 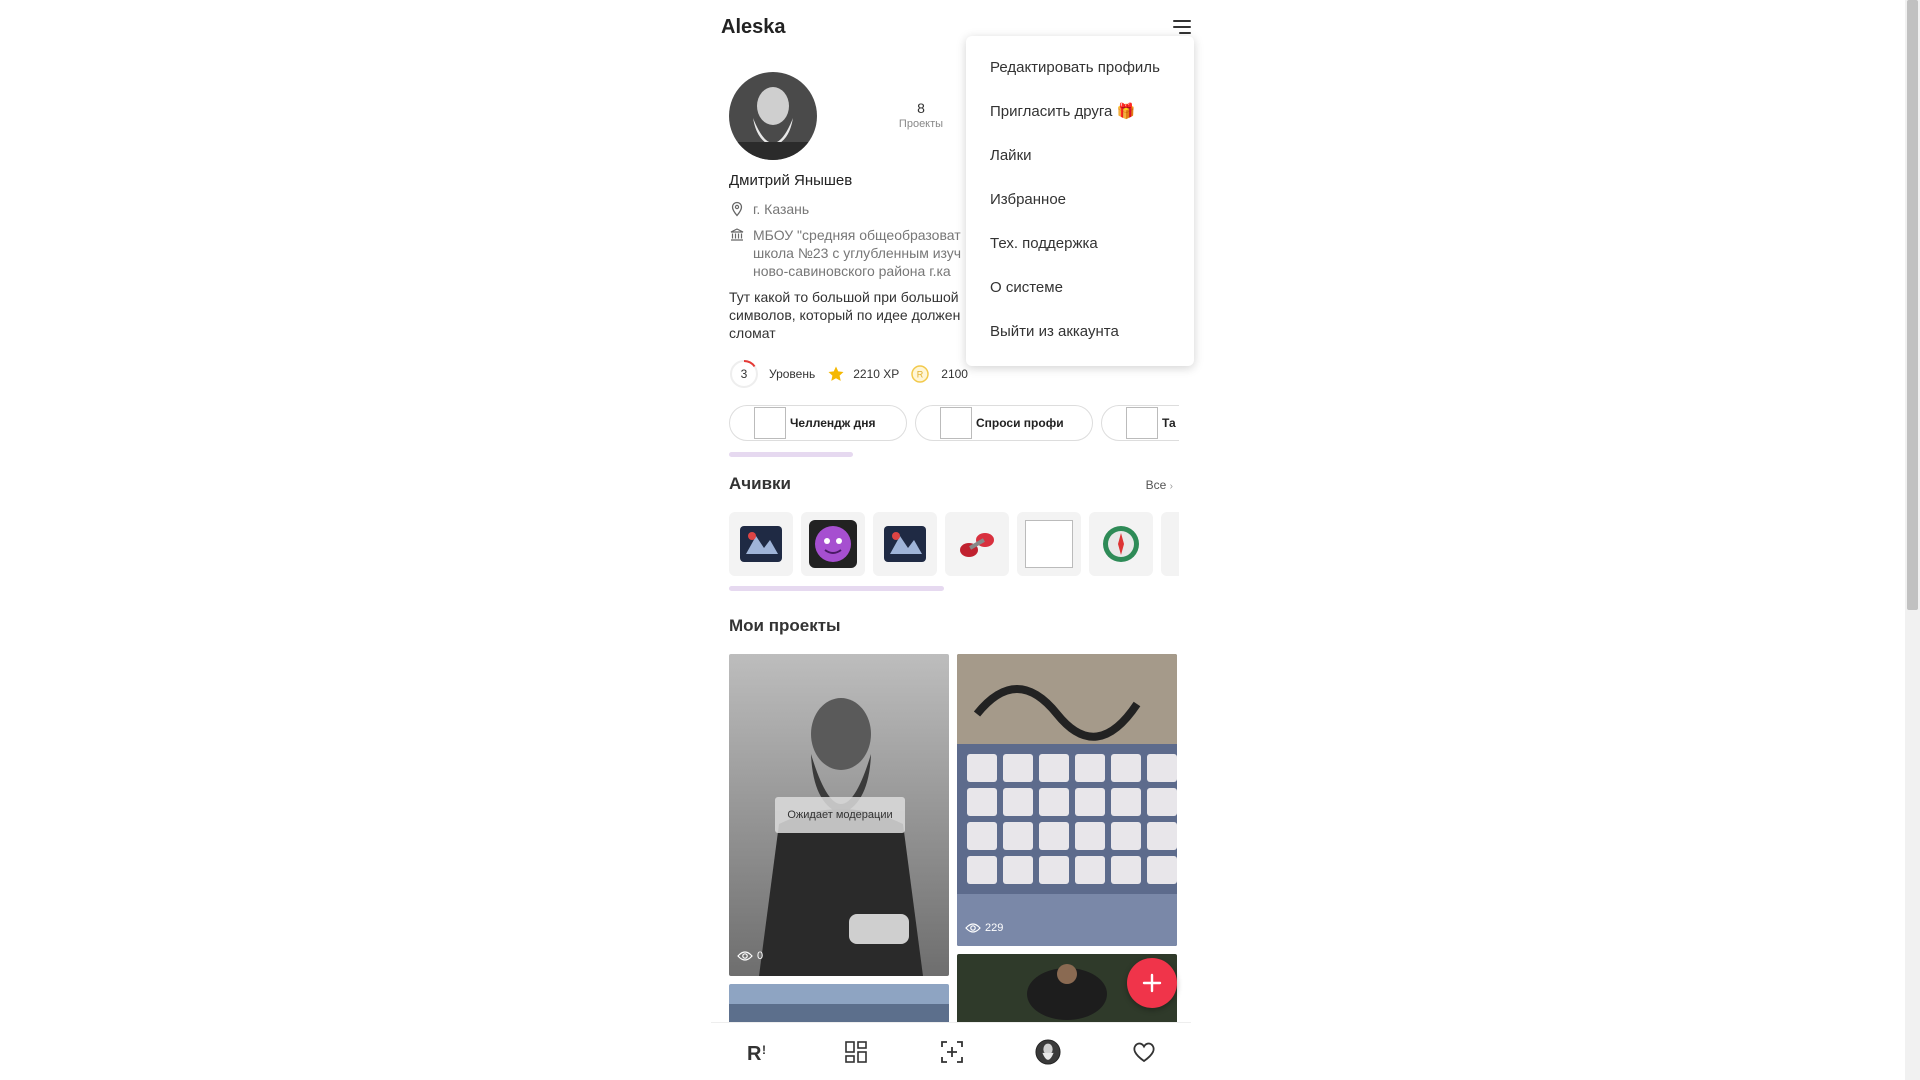 What do you see at coordinates (994, 928) in the screenshot?
I see `views-count: 229` at bounding box center [994, 928].